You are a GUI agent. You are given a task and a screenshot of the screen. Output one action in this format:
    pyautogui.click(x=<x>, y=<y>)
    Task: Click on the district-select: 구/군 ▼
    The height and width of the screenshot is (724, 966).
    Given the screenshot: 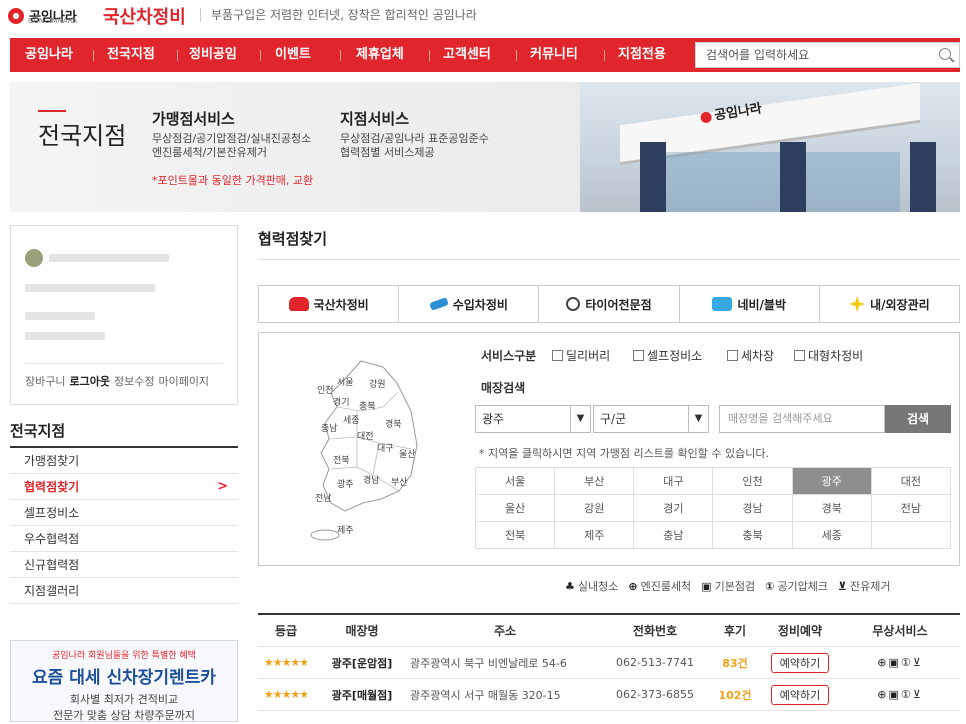 What is the action you would take?
    pyautogui.click(x=651, y=419)
    